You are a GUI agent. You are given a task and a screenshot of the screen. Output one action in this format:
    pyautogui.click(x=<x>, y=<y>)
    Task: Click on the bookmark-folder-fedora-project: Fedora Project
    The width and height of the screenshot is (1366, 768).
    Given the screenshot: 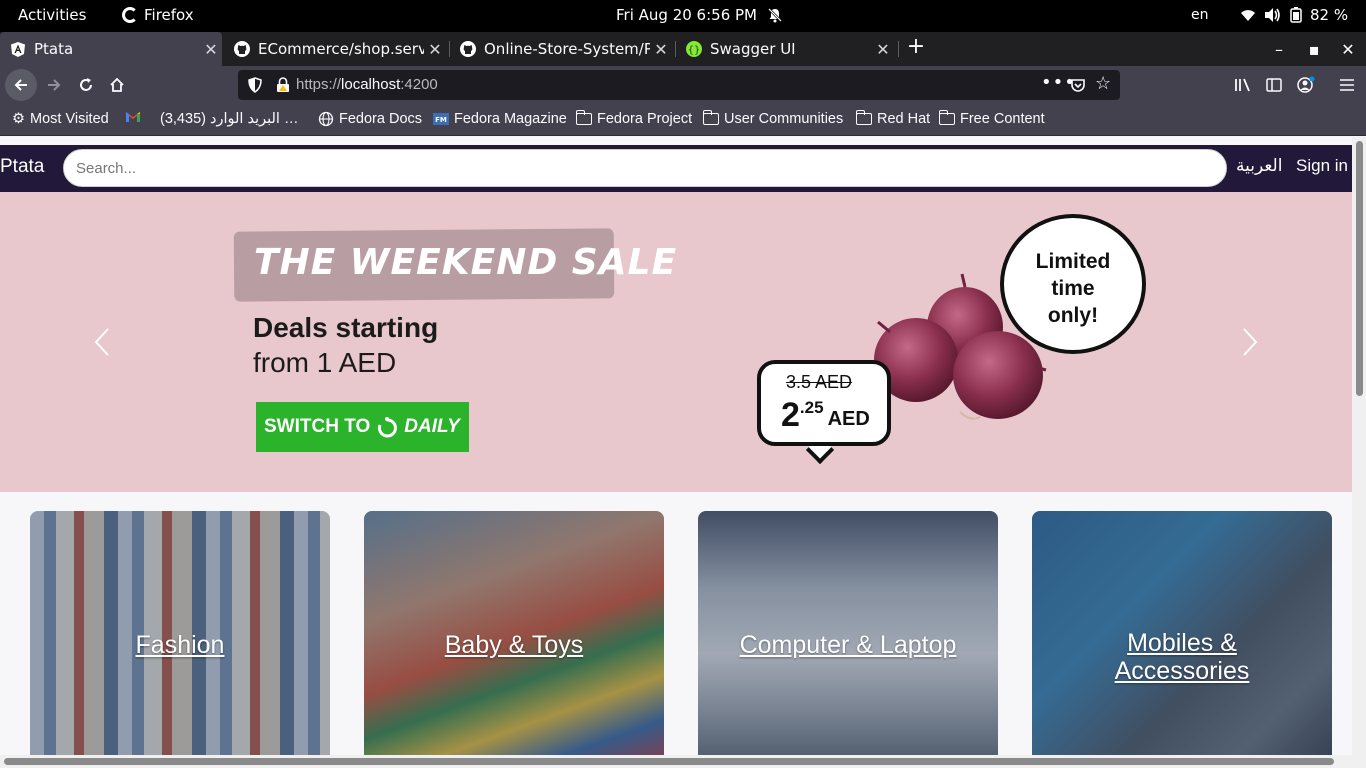 What is the action you would take?
    pyautogui.click(x=633, y=118)
    